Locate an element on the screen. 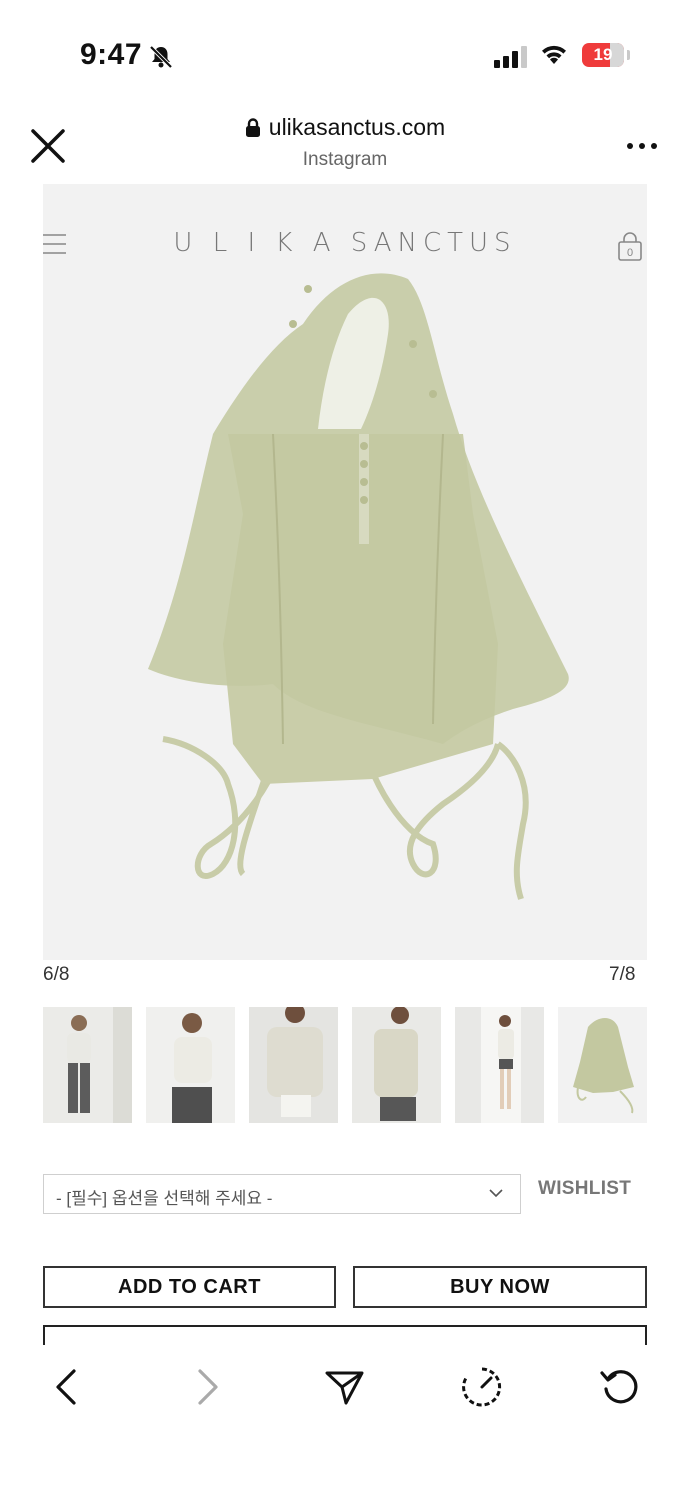 This screenshot has width=690, height=1500. status-bar: 9:47 19 is located at coordinates (345, 55).